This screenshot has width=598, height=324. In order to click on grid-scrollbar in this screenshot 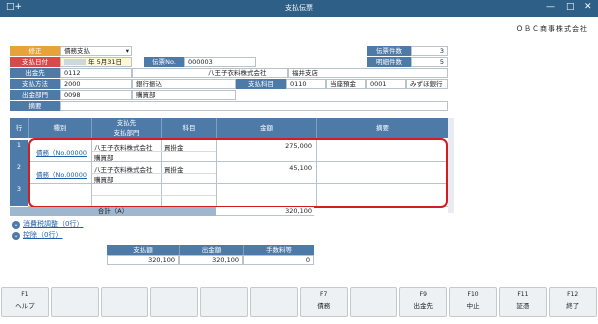, I will do `click(451, 165)`.